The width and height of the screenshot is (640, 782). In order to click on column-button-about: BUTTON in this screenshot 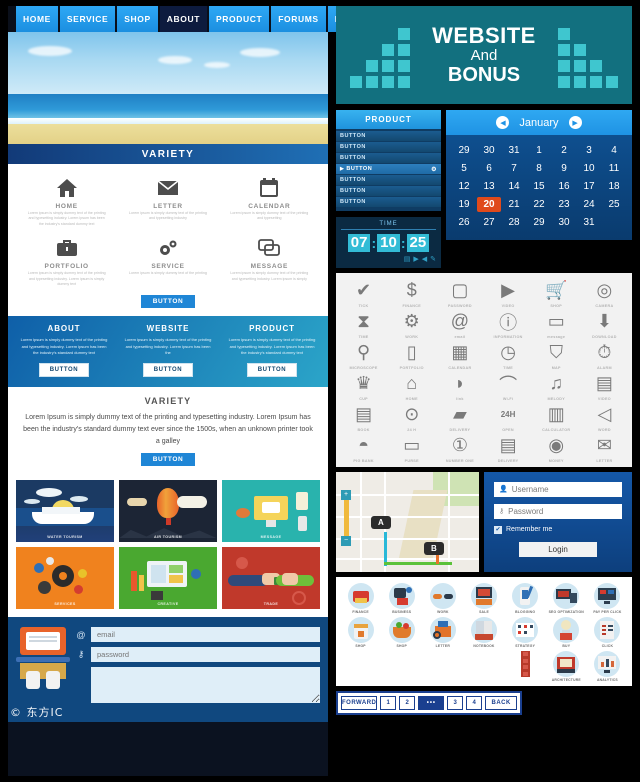, I will do `click(64, 369)`.